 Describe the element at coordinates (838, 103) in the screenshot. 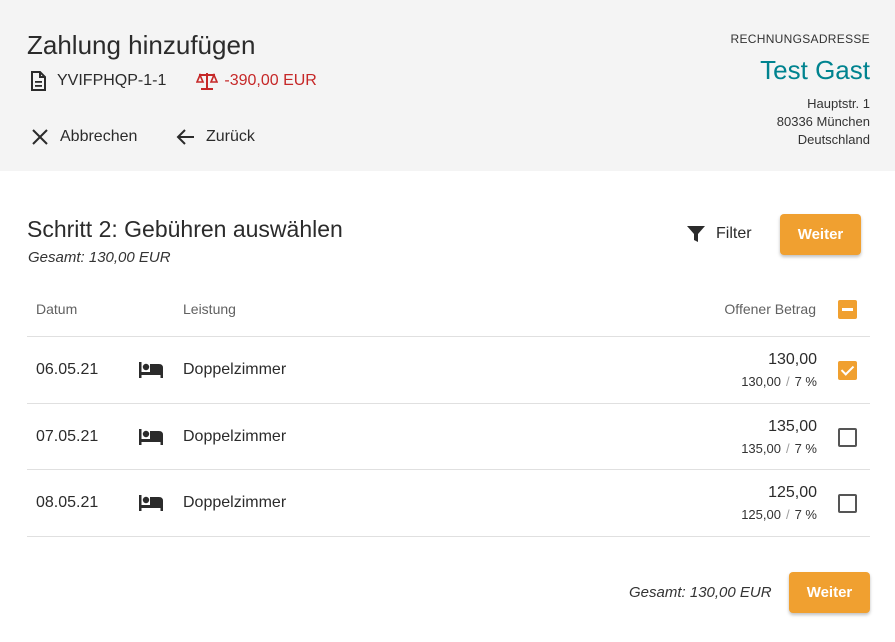

I see `address-street: Hauptstr. 1` at that location.